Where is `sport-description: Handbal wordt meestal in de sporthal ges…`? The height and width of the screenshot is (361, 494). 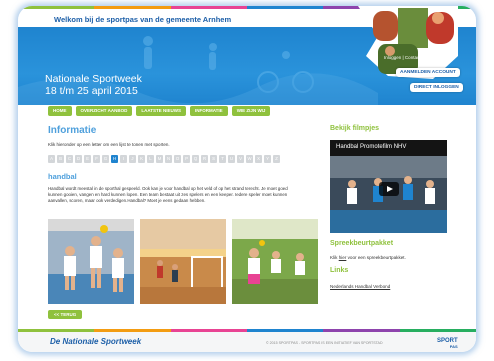 sport-description: Handbal wordt meestal in de sporthal ges… is located at coordinates (168, 194).